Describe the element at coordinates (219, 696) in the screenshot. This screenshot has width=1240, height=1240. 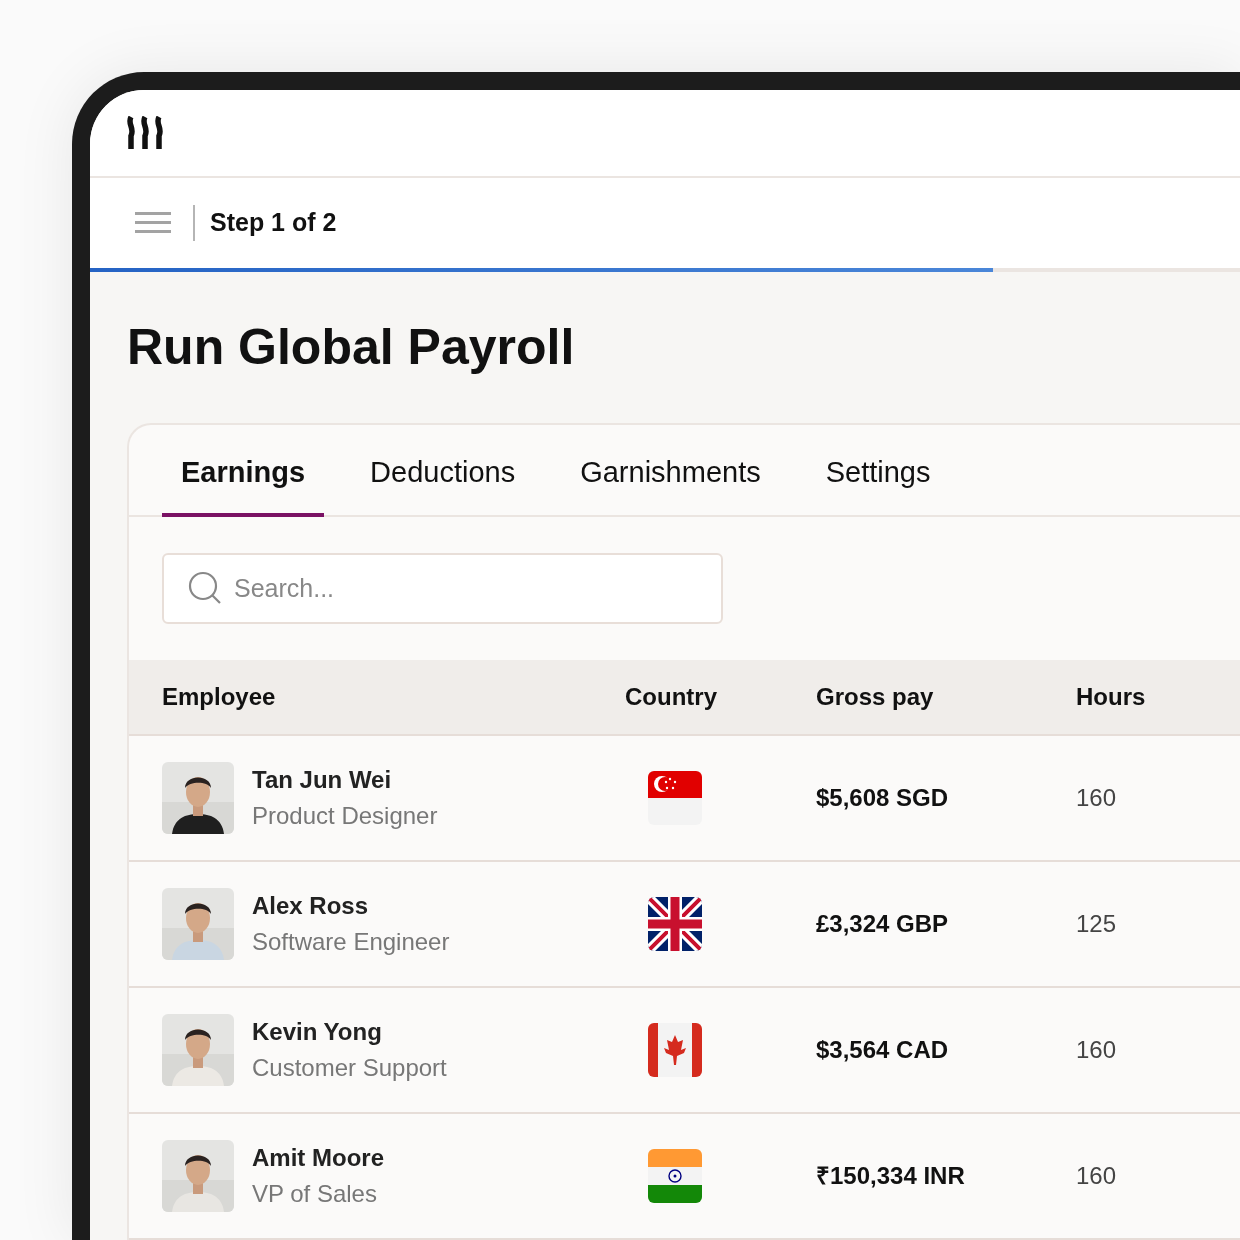
I see `column-header: Employee` at that location.